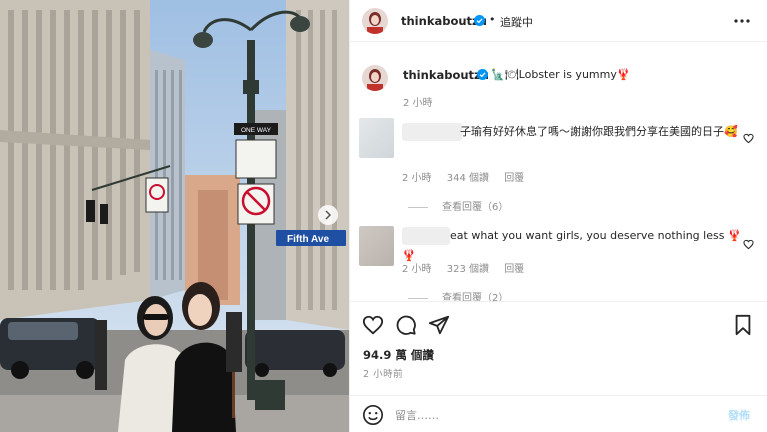  I want to click on heart-icon, so click(373, 325).